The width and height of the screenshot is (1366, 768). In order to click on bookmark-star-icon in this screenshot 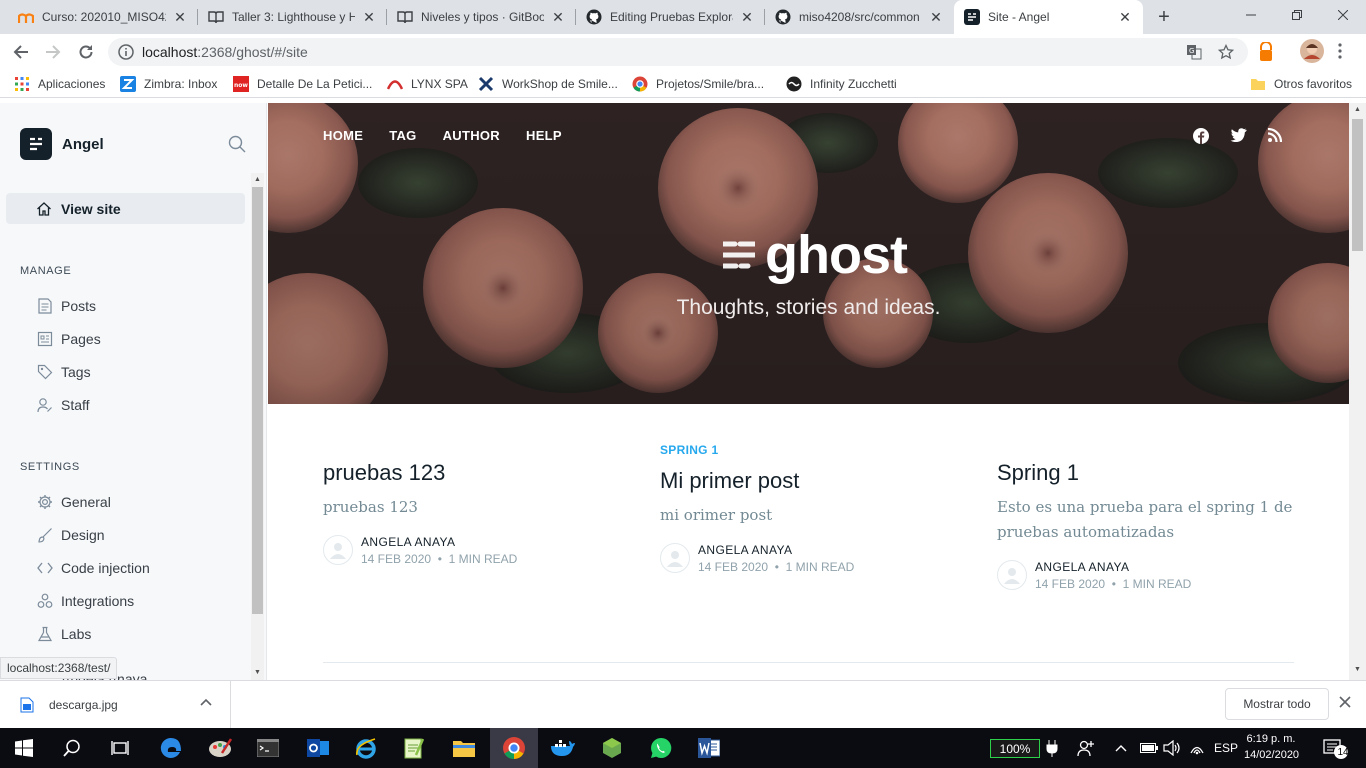, I will do `click(1226, 52)`.